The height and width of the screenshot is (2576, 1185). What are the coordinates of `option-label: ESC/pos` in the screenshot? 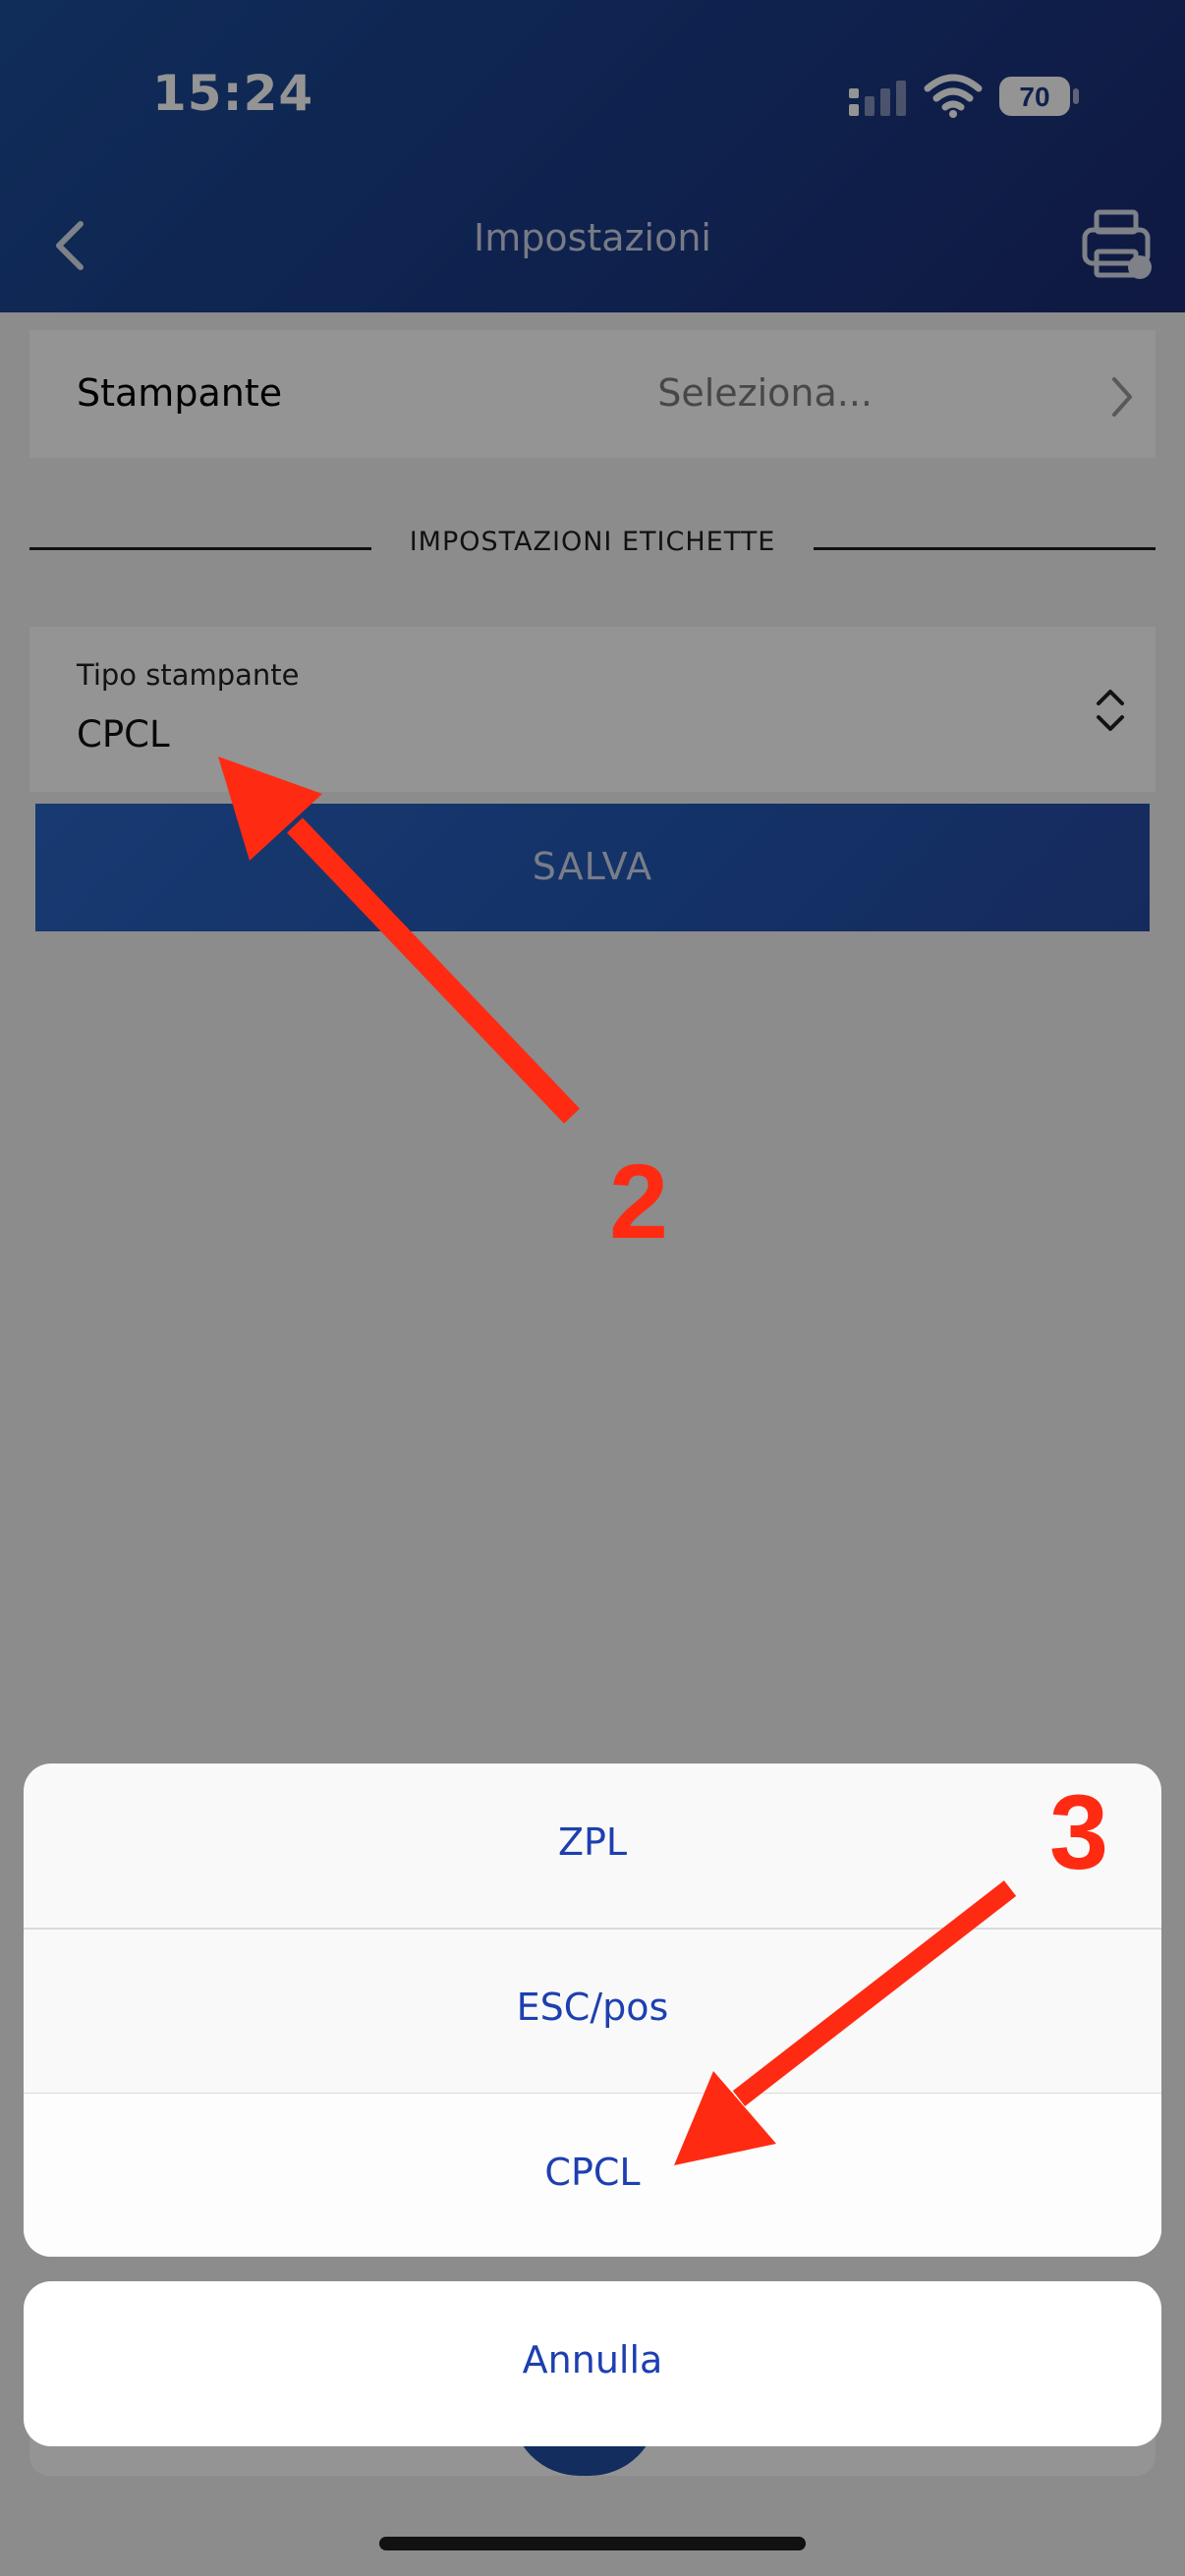 It's located at (592, 2007).